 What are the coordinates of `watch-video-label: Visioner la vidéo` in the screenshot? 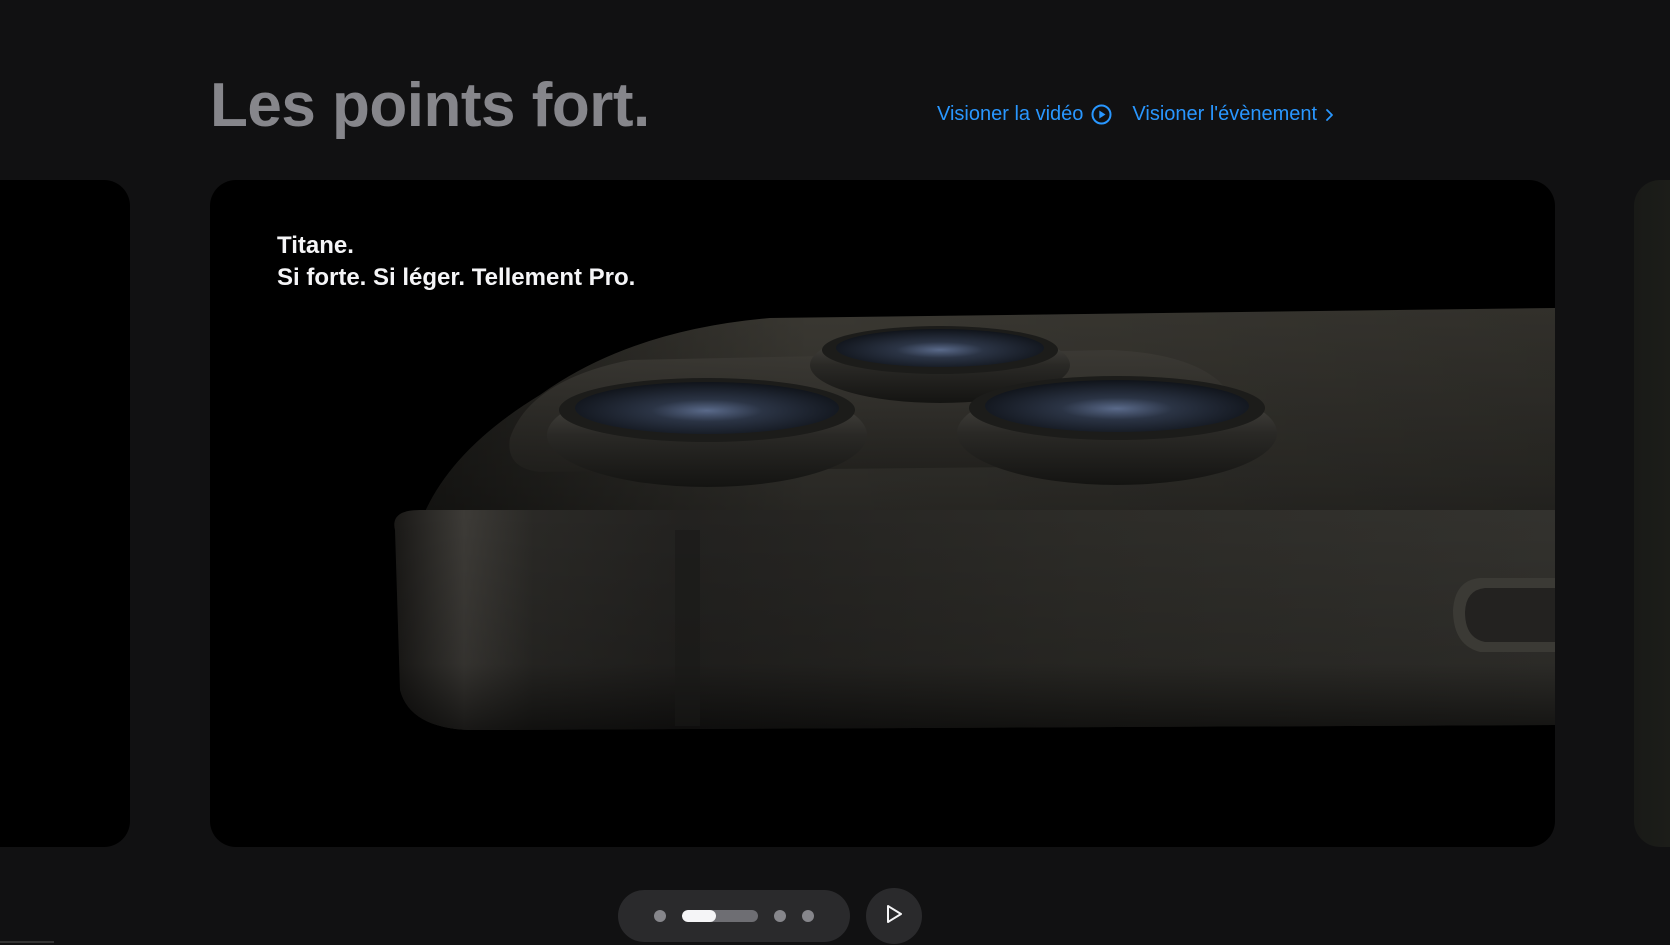 It's located at (1010, 114).